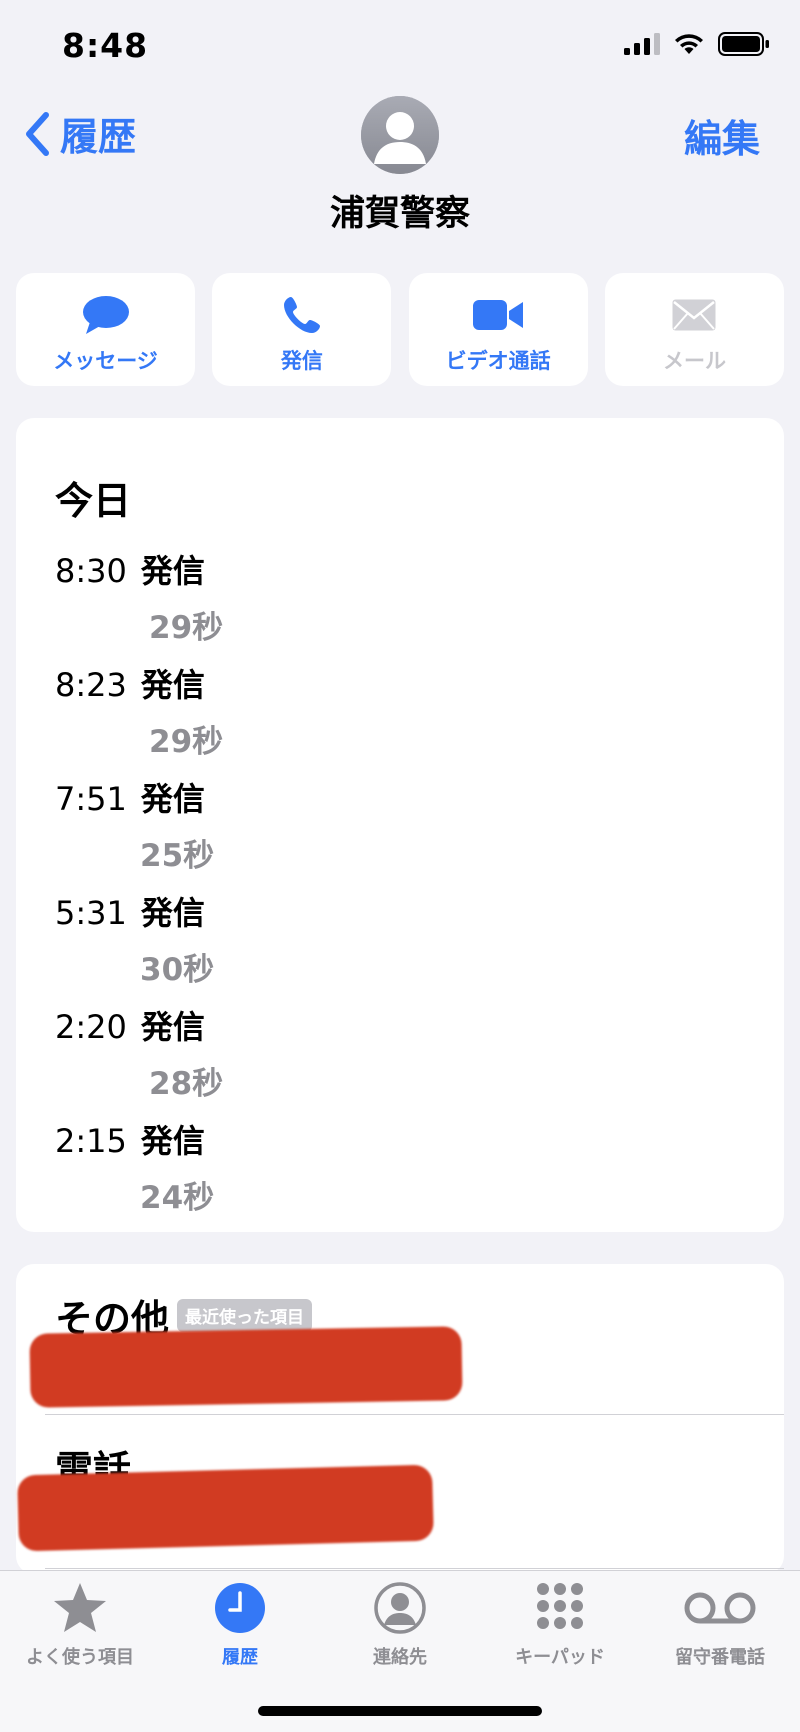 The width and height of the screenshot is (800, 1732). I want to click on star-icon, so click(80, 1607).